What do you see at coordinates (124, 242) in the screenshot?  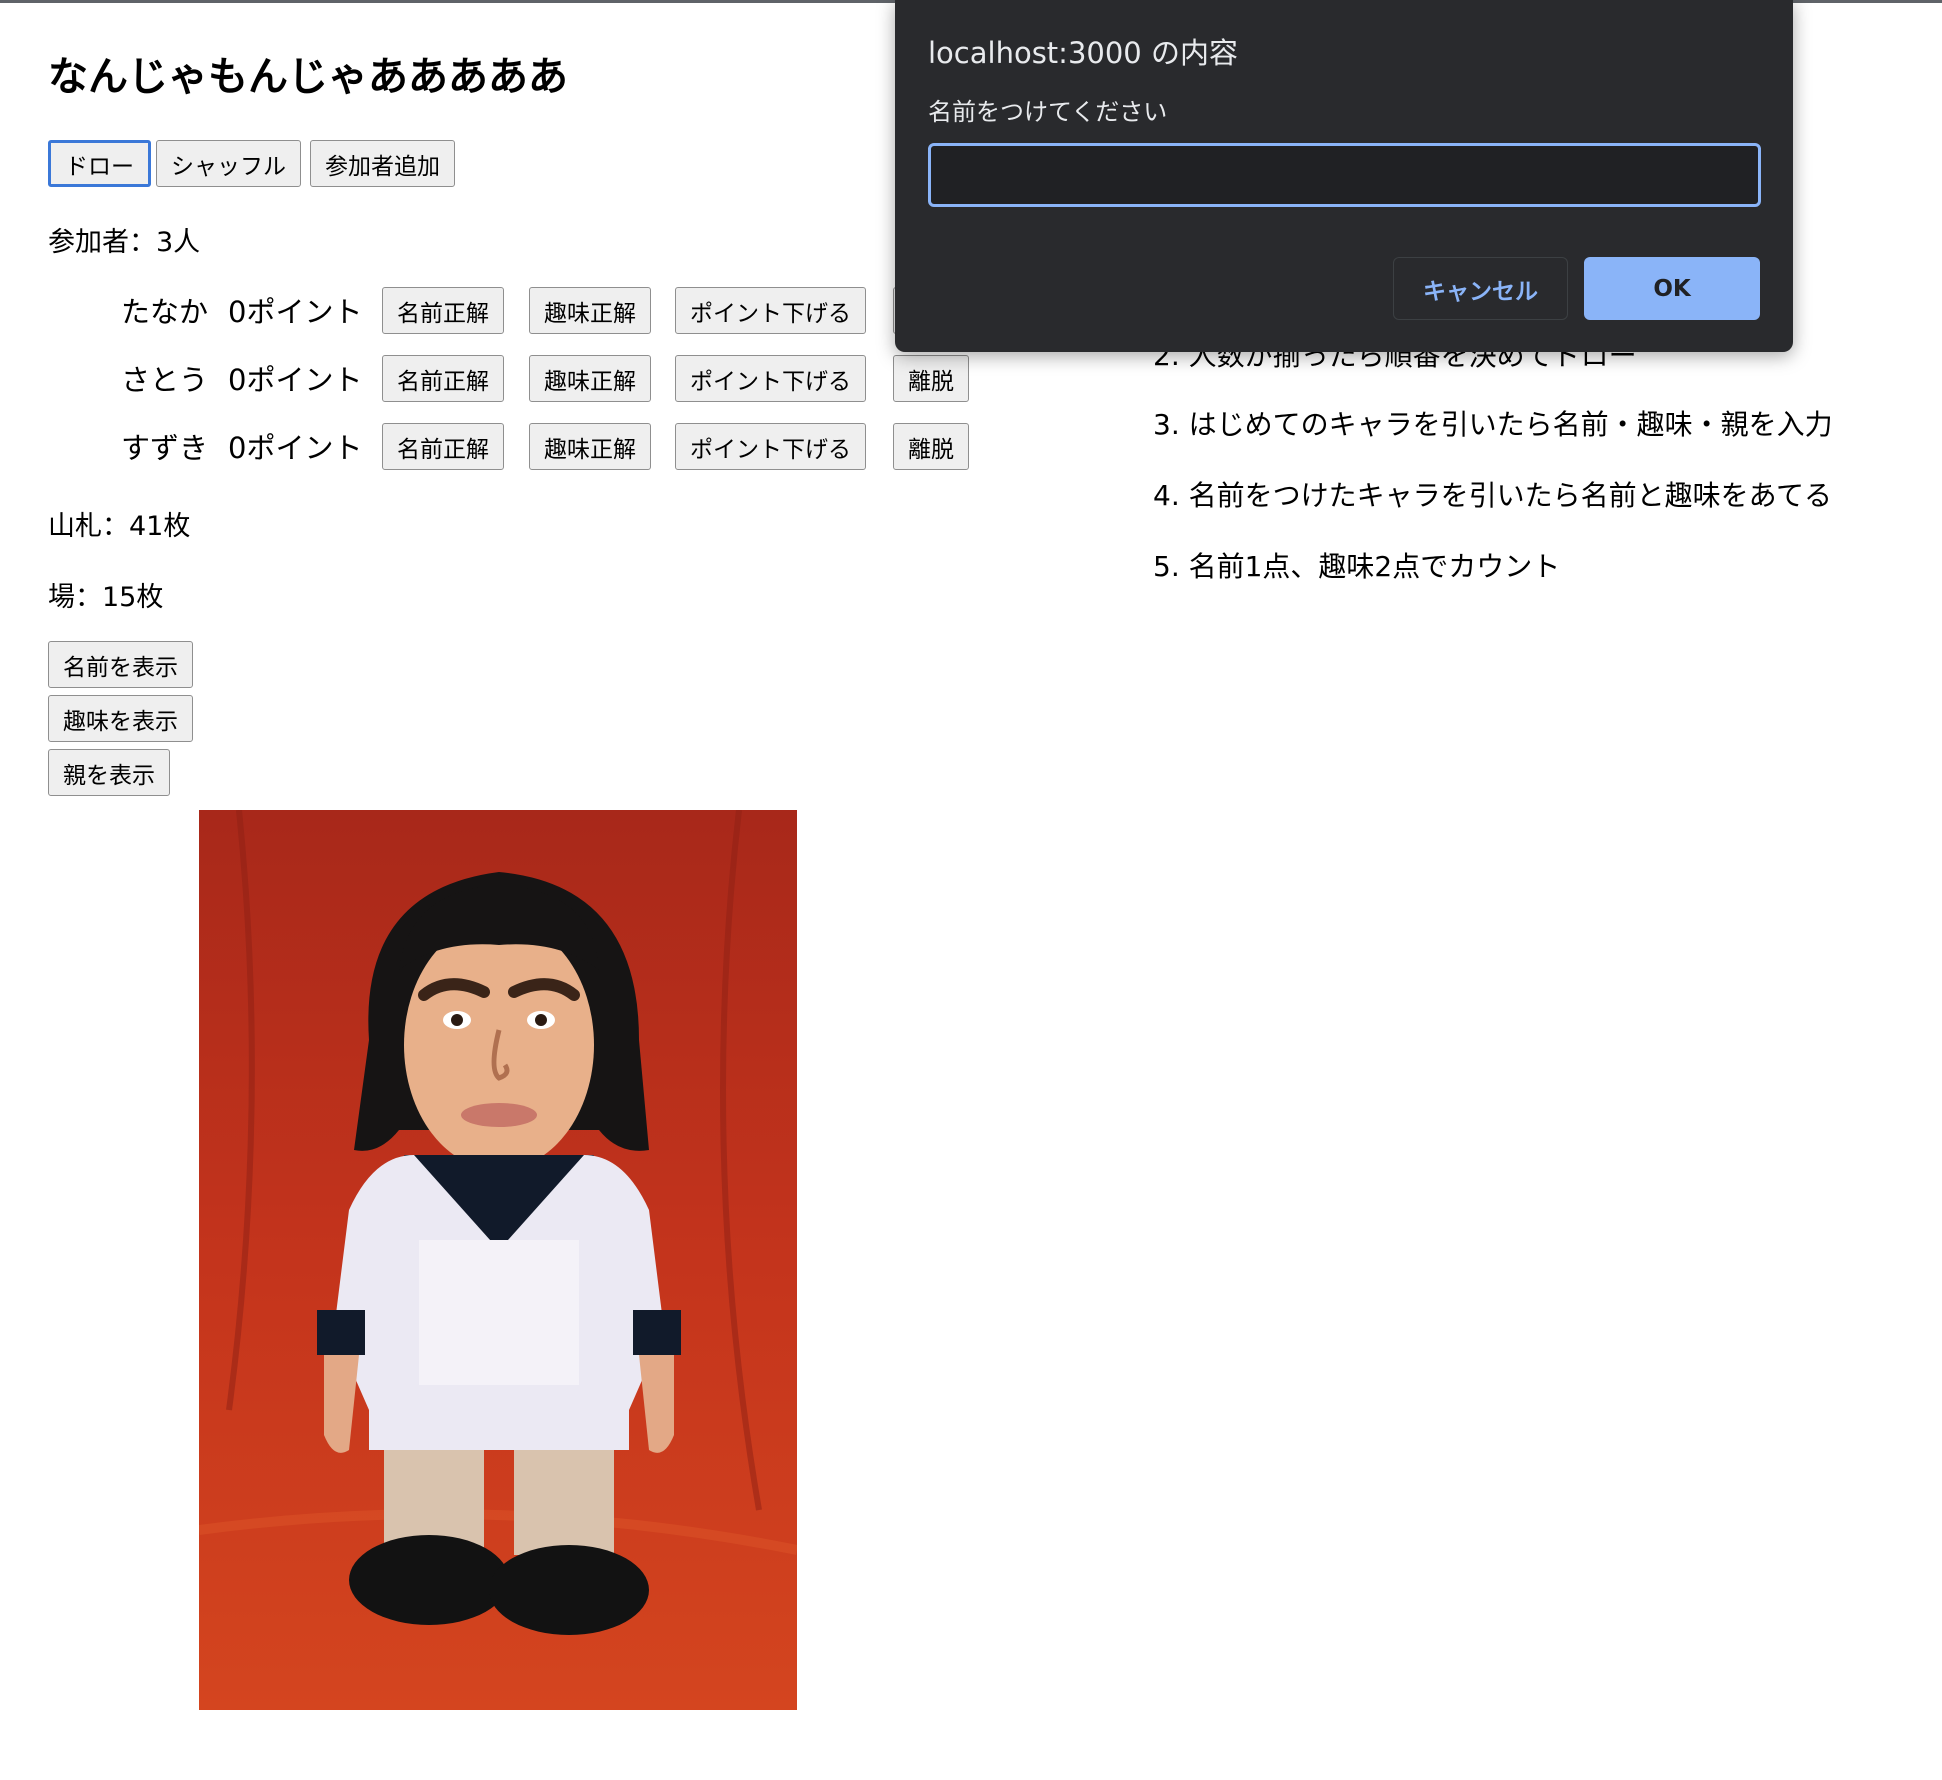 I see `participant-count: 参加者：3人` at bounding box center [124, 242].